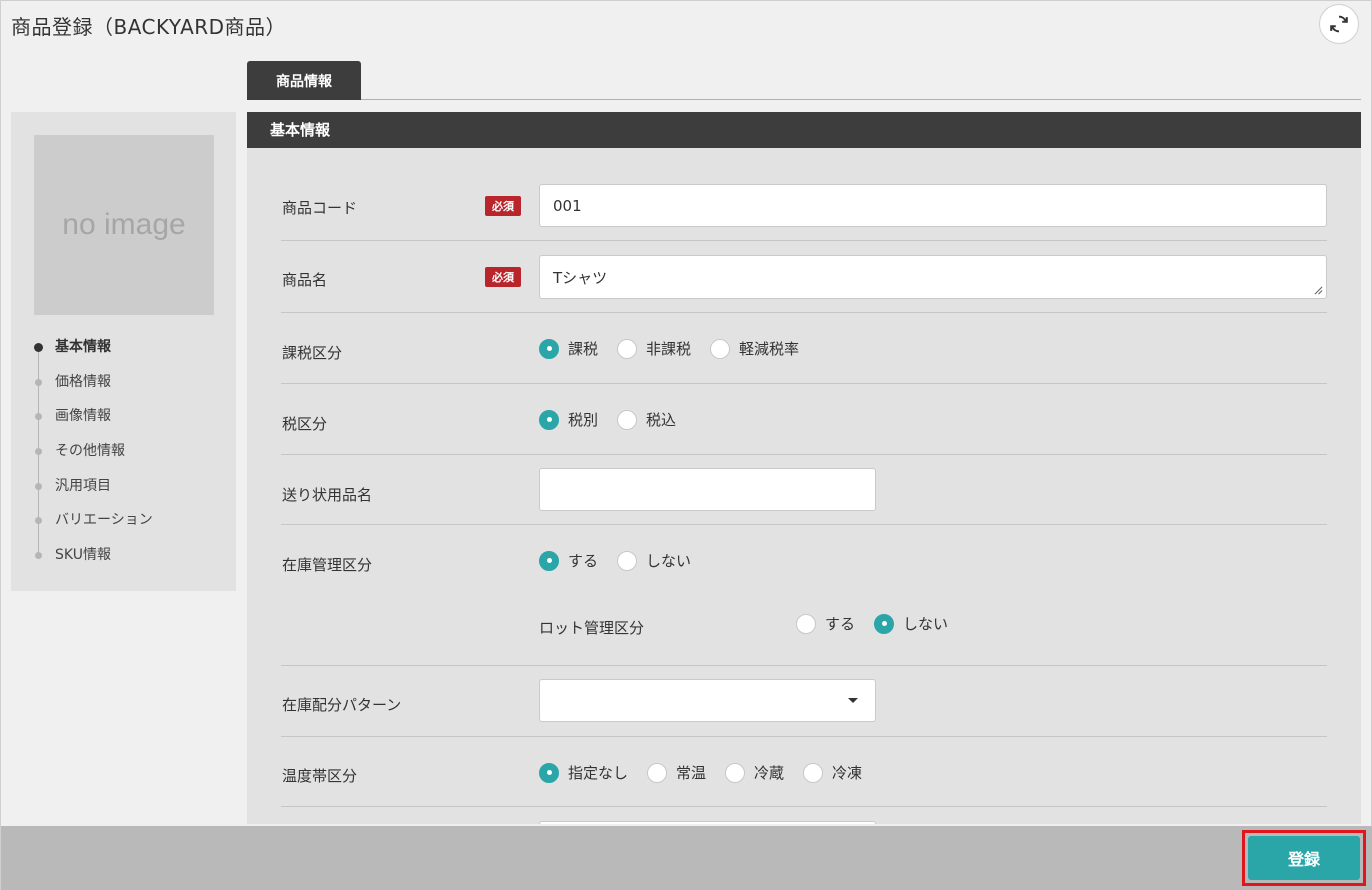  Describe the element at coordinates (1318, 290) in the screenshot. I see `resize-grip-icon` at that location.